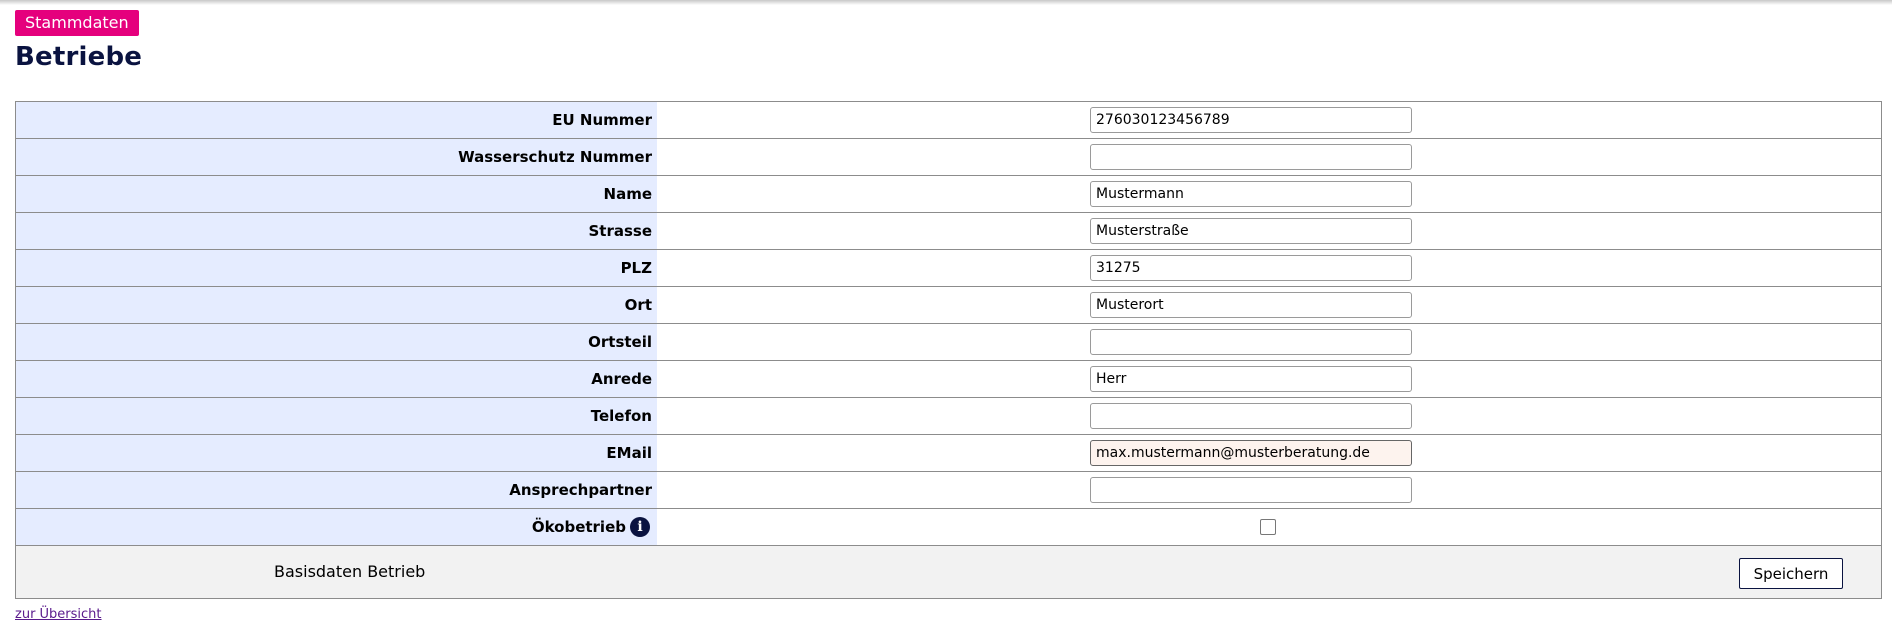 The image size is (1892, 627). Describe the element at coordinates (1251, 416) in the screenshot. I see `telefon-input` at that location.